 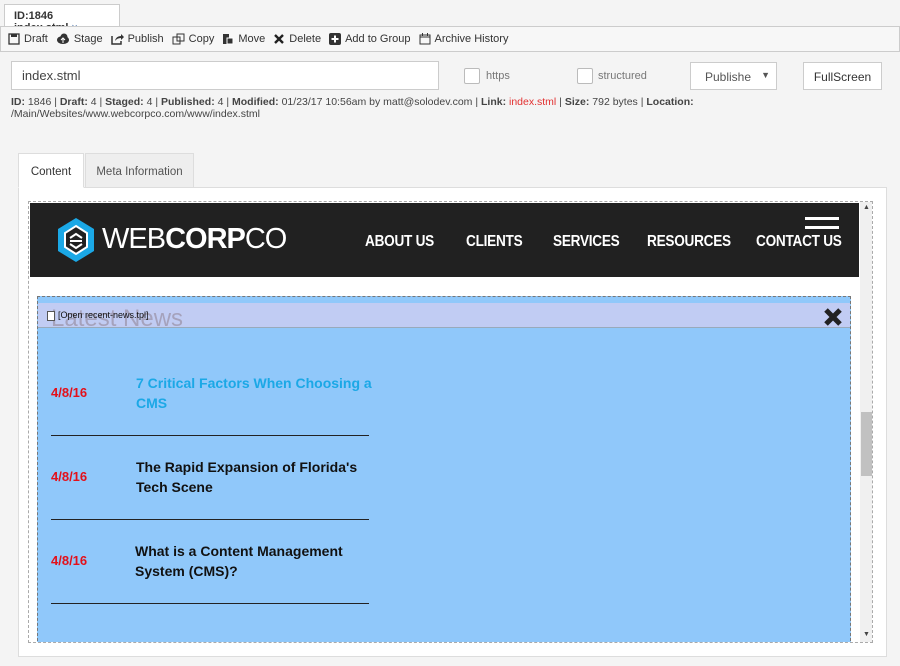 What do you see at coordinates (799, 242) in the screenshot?
I see `nav-contact-us: CONTACT US` at bounding box center [799, 242].